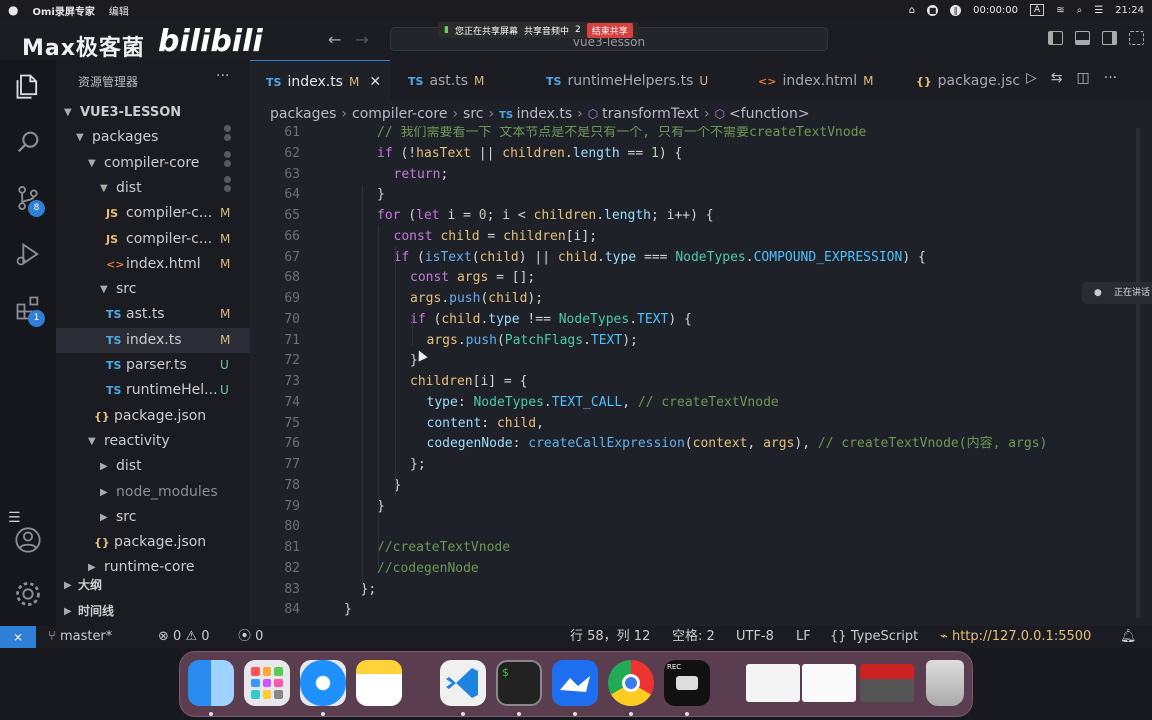 The width and height of the screenshot is (1152, 720). Describe the element at coordinates (153, 112) in the screenshot. I see `tree-item: ▼ VUE3-LESSON` at that location.